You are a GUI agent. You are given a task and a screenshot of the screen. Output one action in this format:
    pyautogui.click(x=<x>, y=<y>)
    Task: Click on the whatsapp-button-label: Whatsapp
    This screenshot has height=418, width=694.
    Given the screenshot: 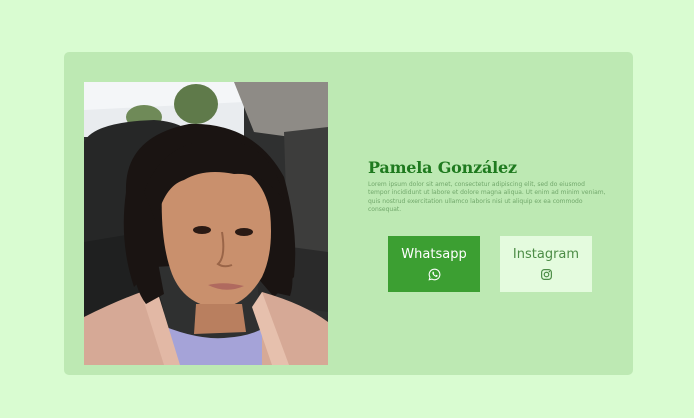 What is the action you would take?
    pyautogui.click(x=434, y=254)
    